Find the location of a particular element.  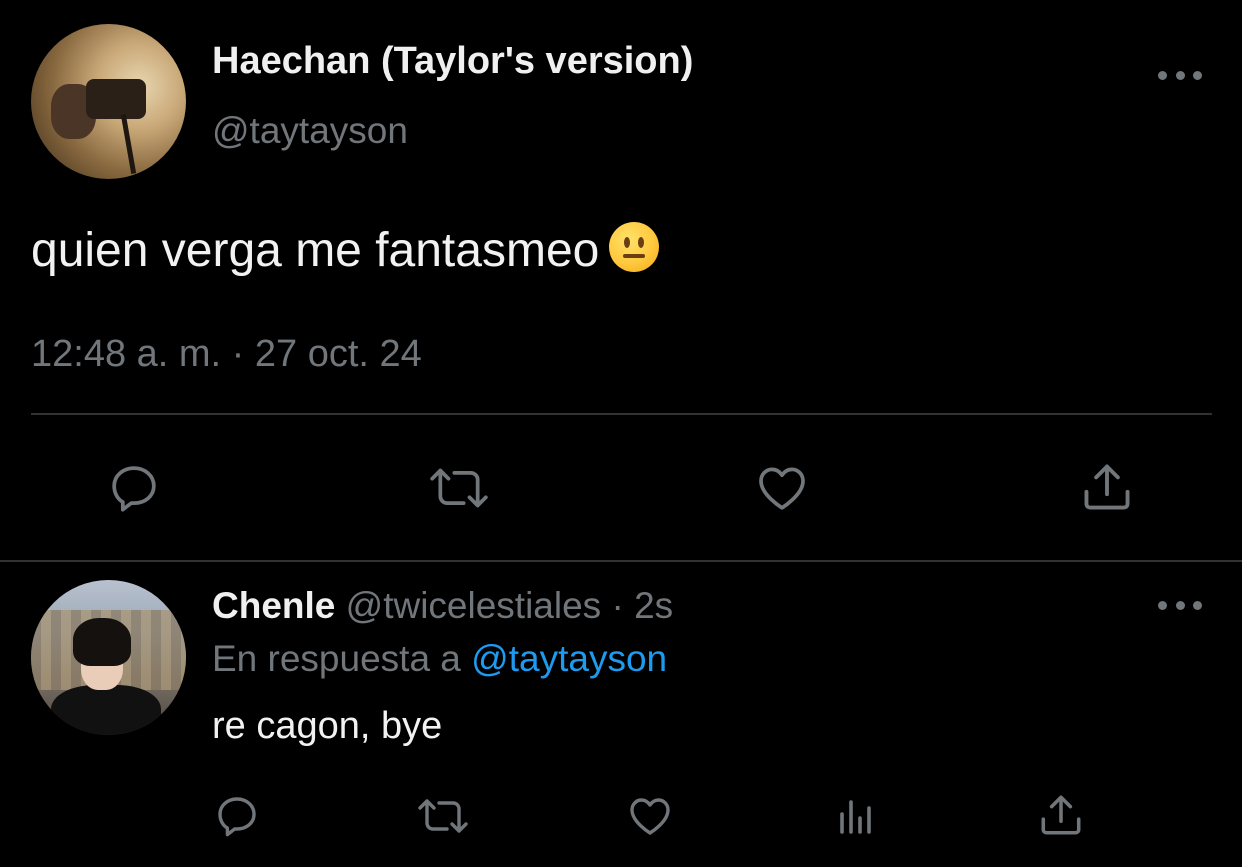

reply-to-line: En respuesta a @taytayson is located at coordinates (439, 659).